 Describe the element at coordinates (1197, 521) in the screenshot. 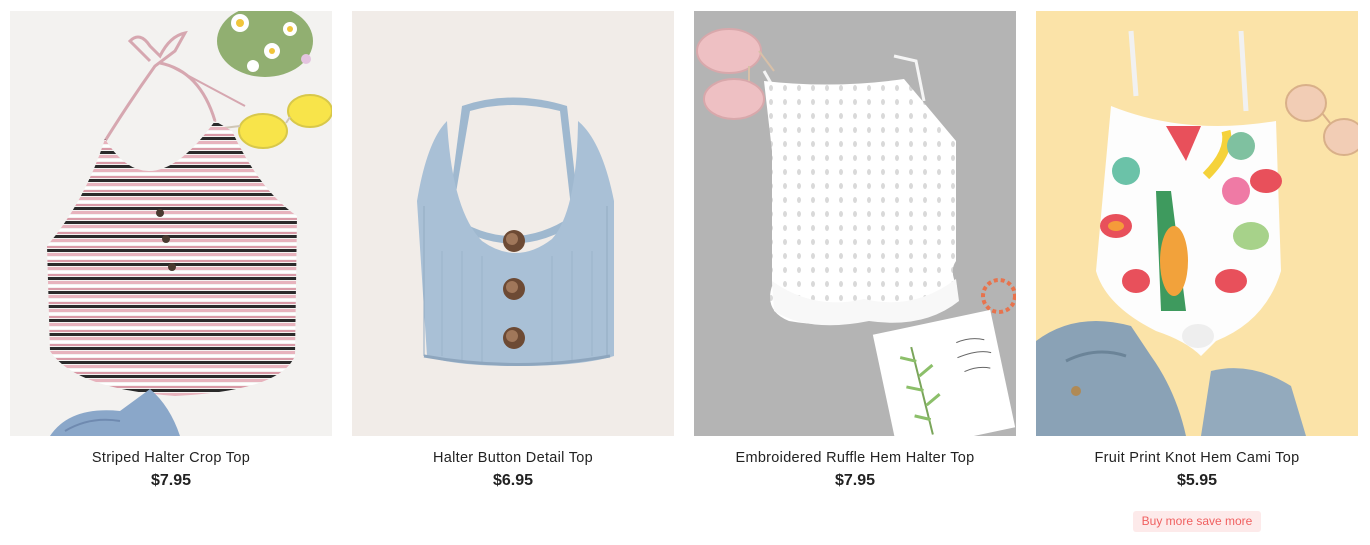

I see `buy-more-save-more-badge: Buy more save more` at that location.